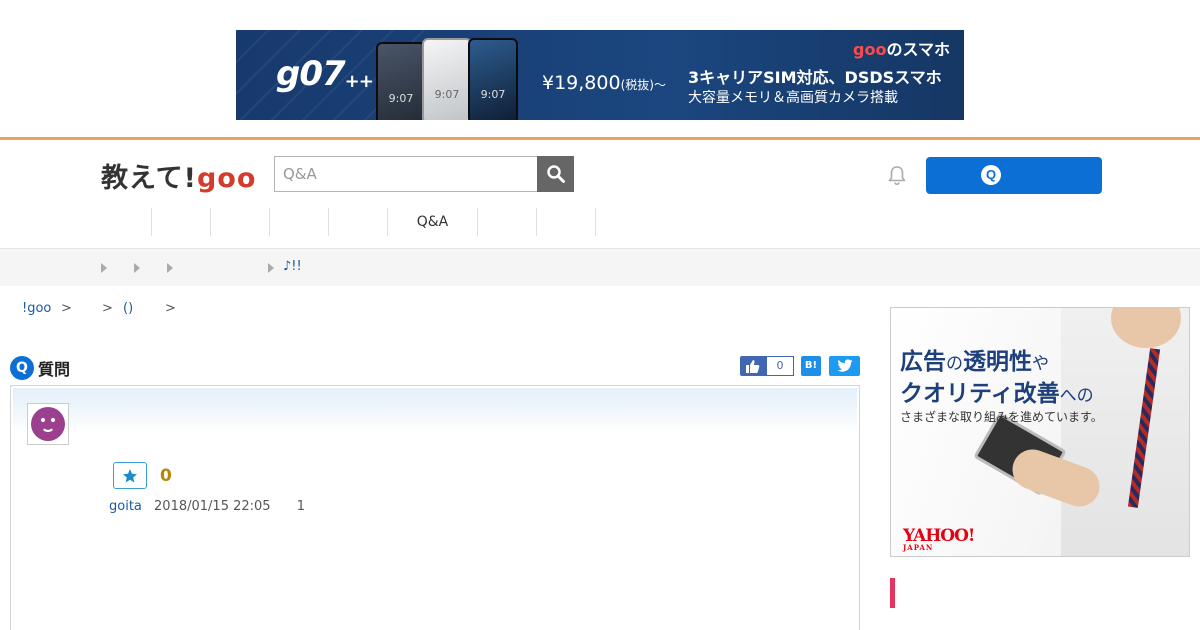 This screenshot has width=1200, height=630. I want to click on favorite-button, so click(130, 475).